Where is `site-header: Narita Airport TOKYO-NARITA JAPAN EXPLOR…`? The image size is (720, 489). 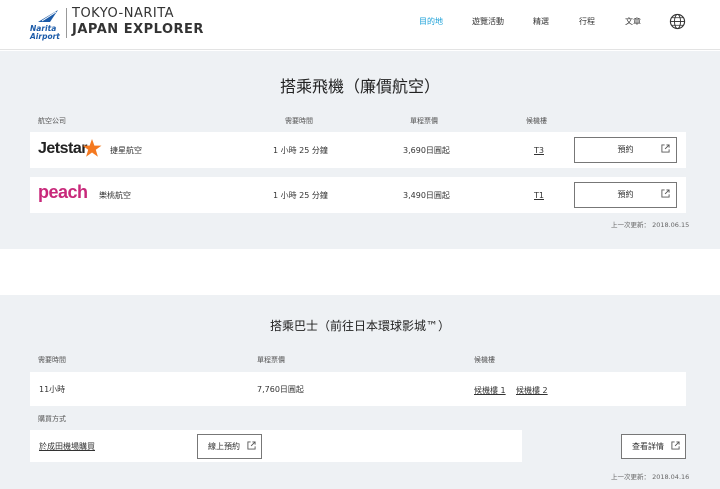 site-header: Narita Airport TOKYO-NARITA JAPAN EXPLOR… is located at coordinates (360, 25).